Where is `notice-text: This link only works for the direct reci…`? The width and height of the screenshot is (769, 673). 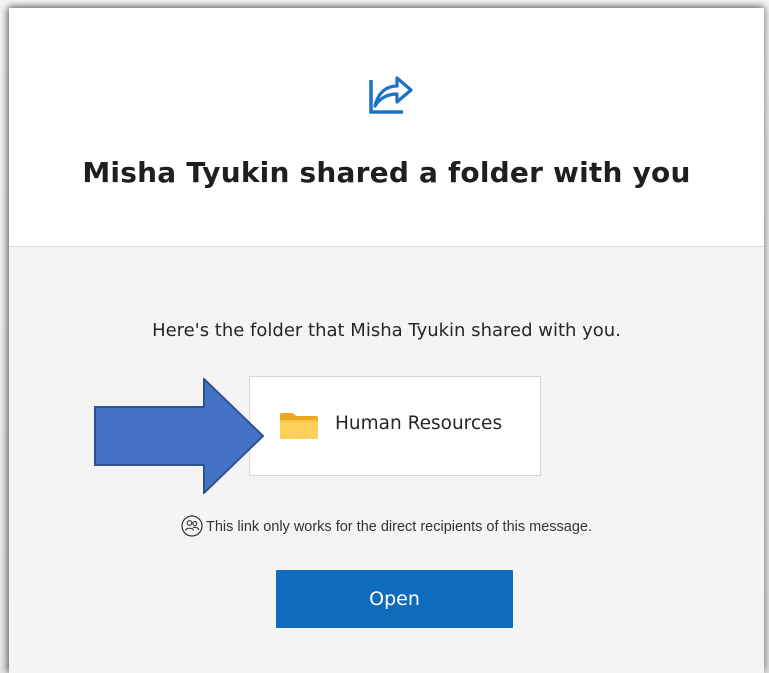
notice-text: This link only works for the direct reci… is located at coordinates (398, 527).